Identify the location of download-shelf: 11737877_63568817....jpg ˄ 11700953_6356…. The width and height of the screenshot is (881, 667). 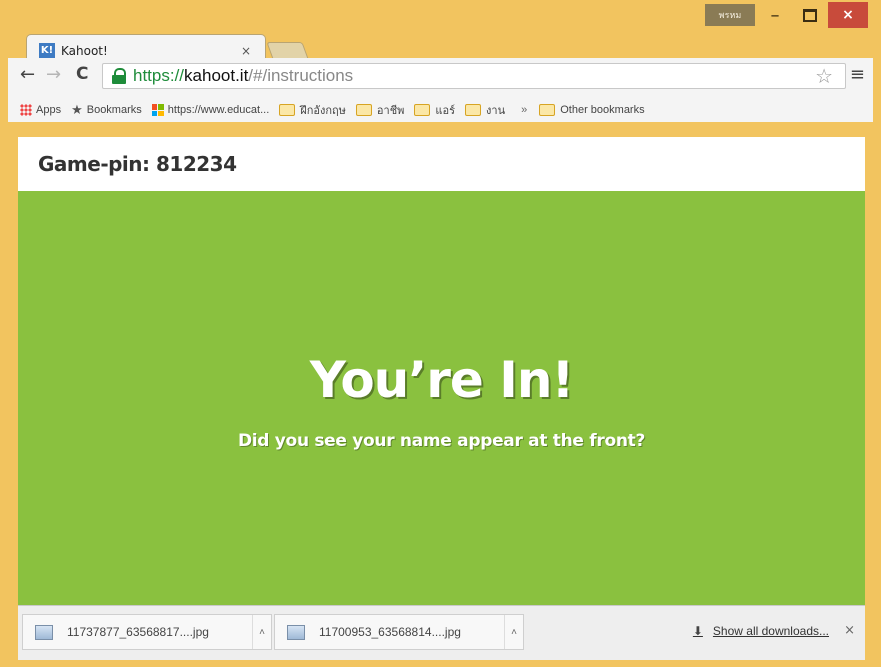
(441, 632).